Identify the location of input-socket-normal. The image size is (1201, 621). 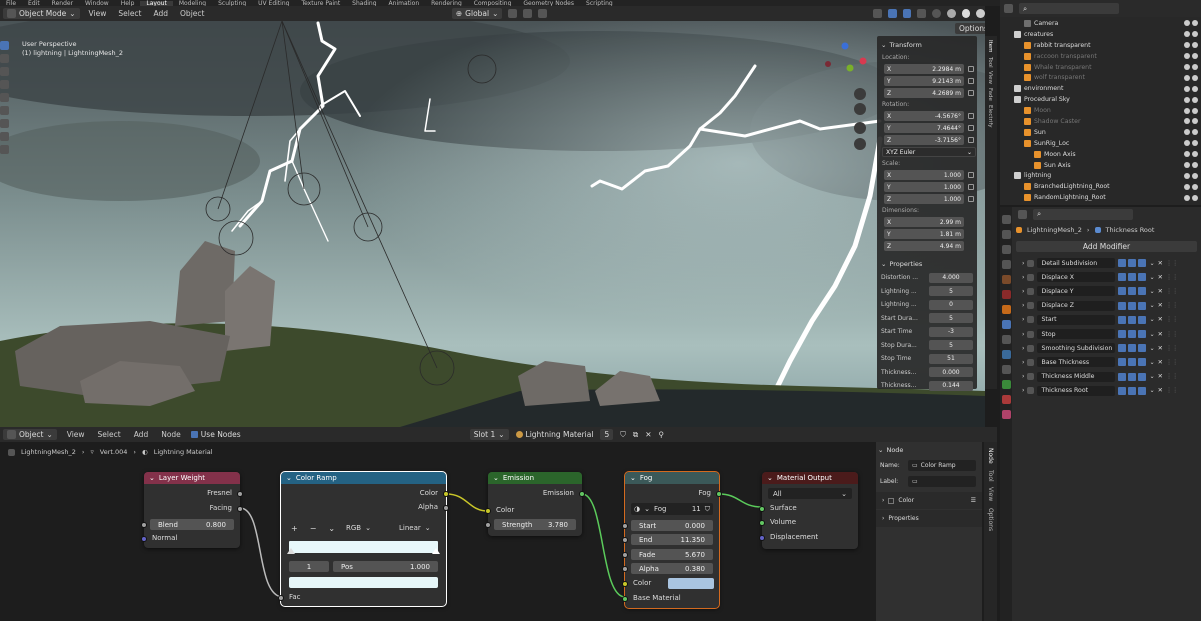
(144, 539).